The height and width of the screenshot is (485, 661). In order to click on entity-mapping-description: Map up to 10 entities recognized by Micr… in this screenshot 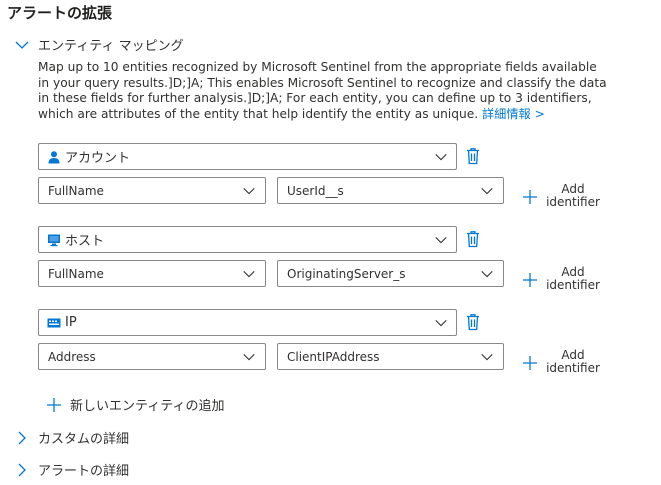, I will do `click(323, 91)`.